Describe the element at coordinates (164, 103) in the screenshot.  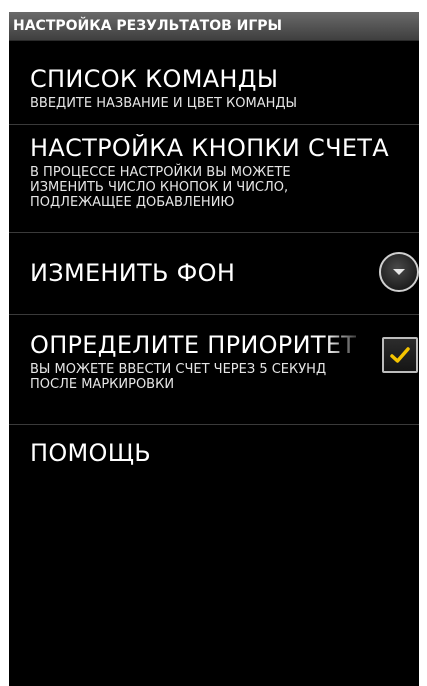
I see `settings-item-summary: ВВЕДИТЕ НАЗВАНИЕ И ЦВЕТ КОМАНДЫ` at that location.